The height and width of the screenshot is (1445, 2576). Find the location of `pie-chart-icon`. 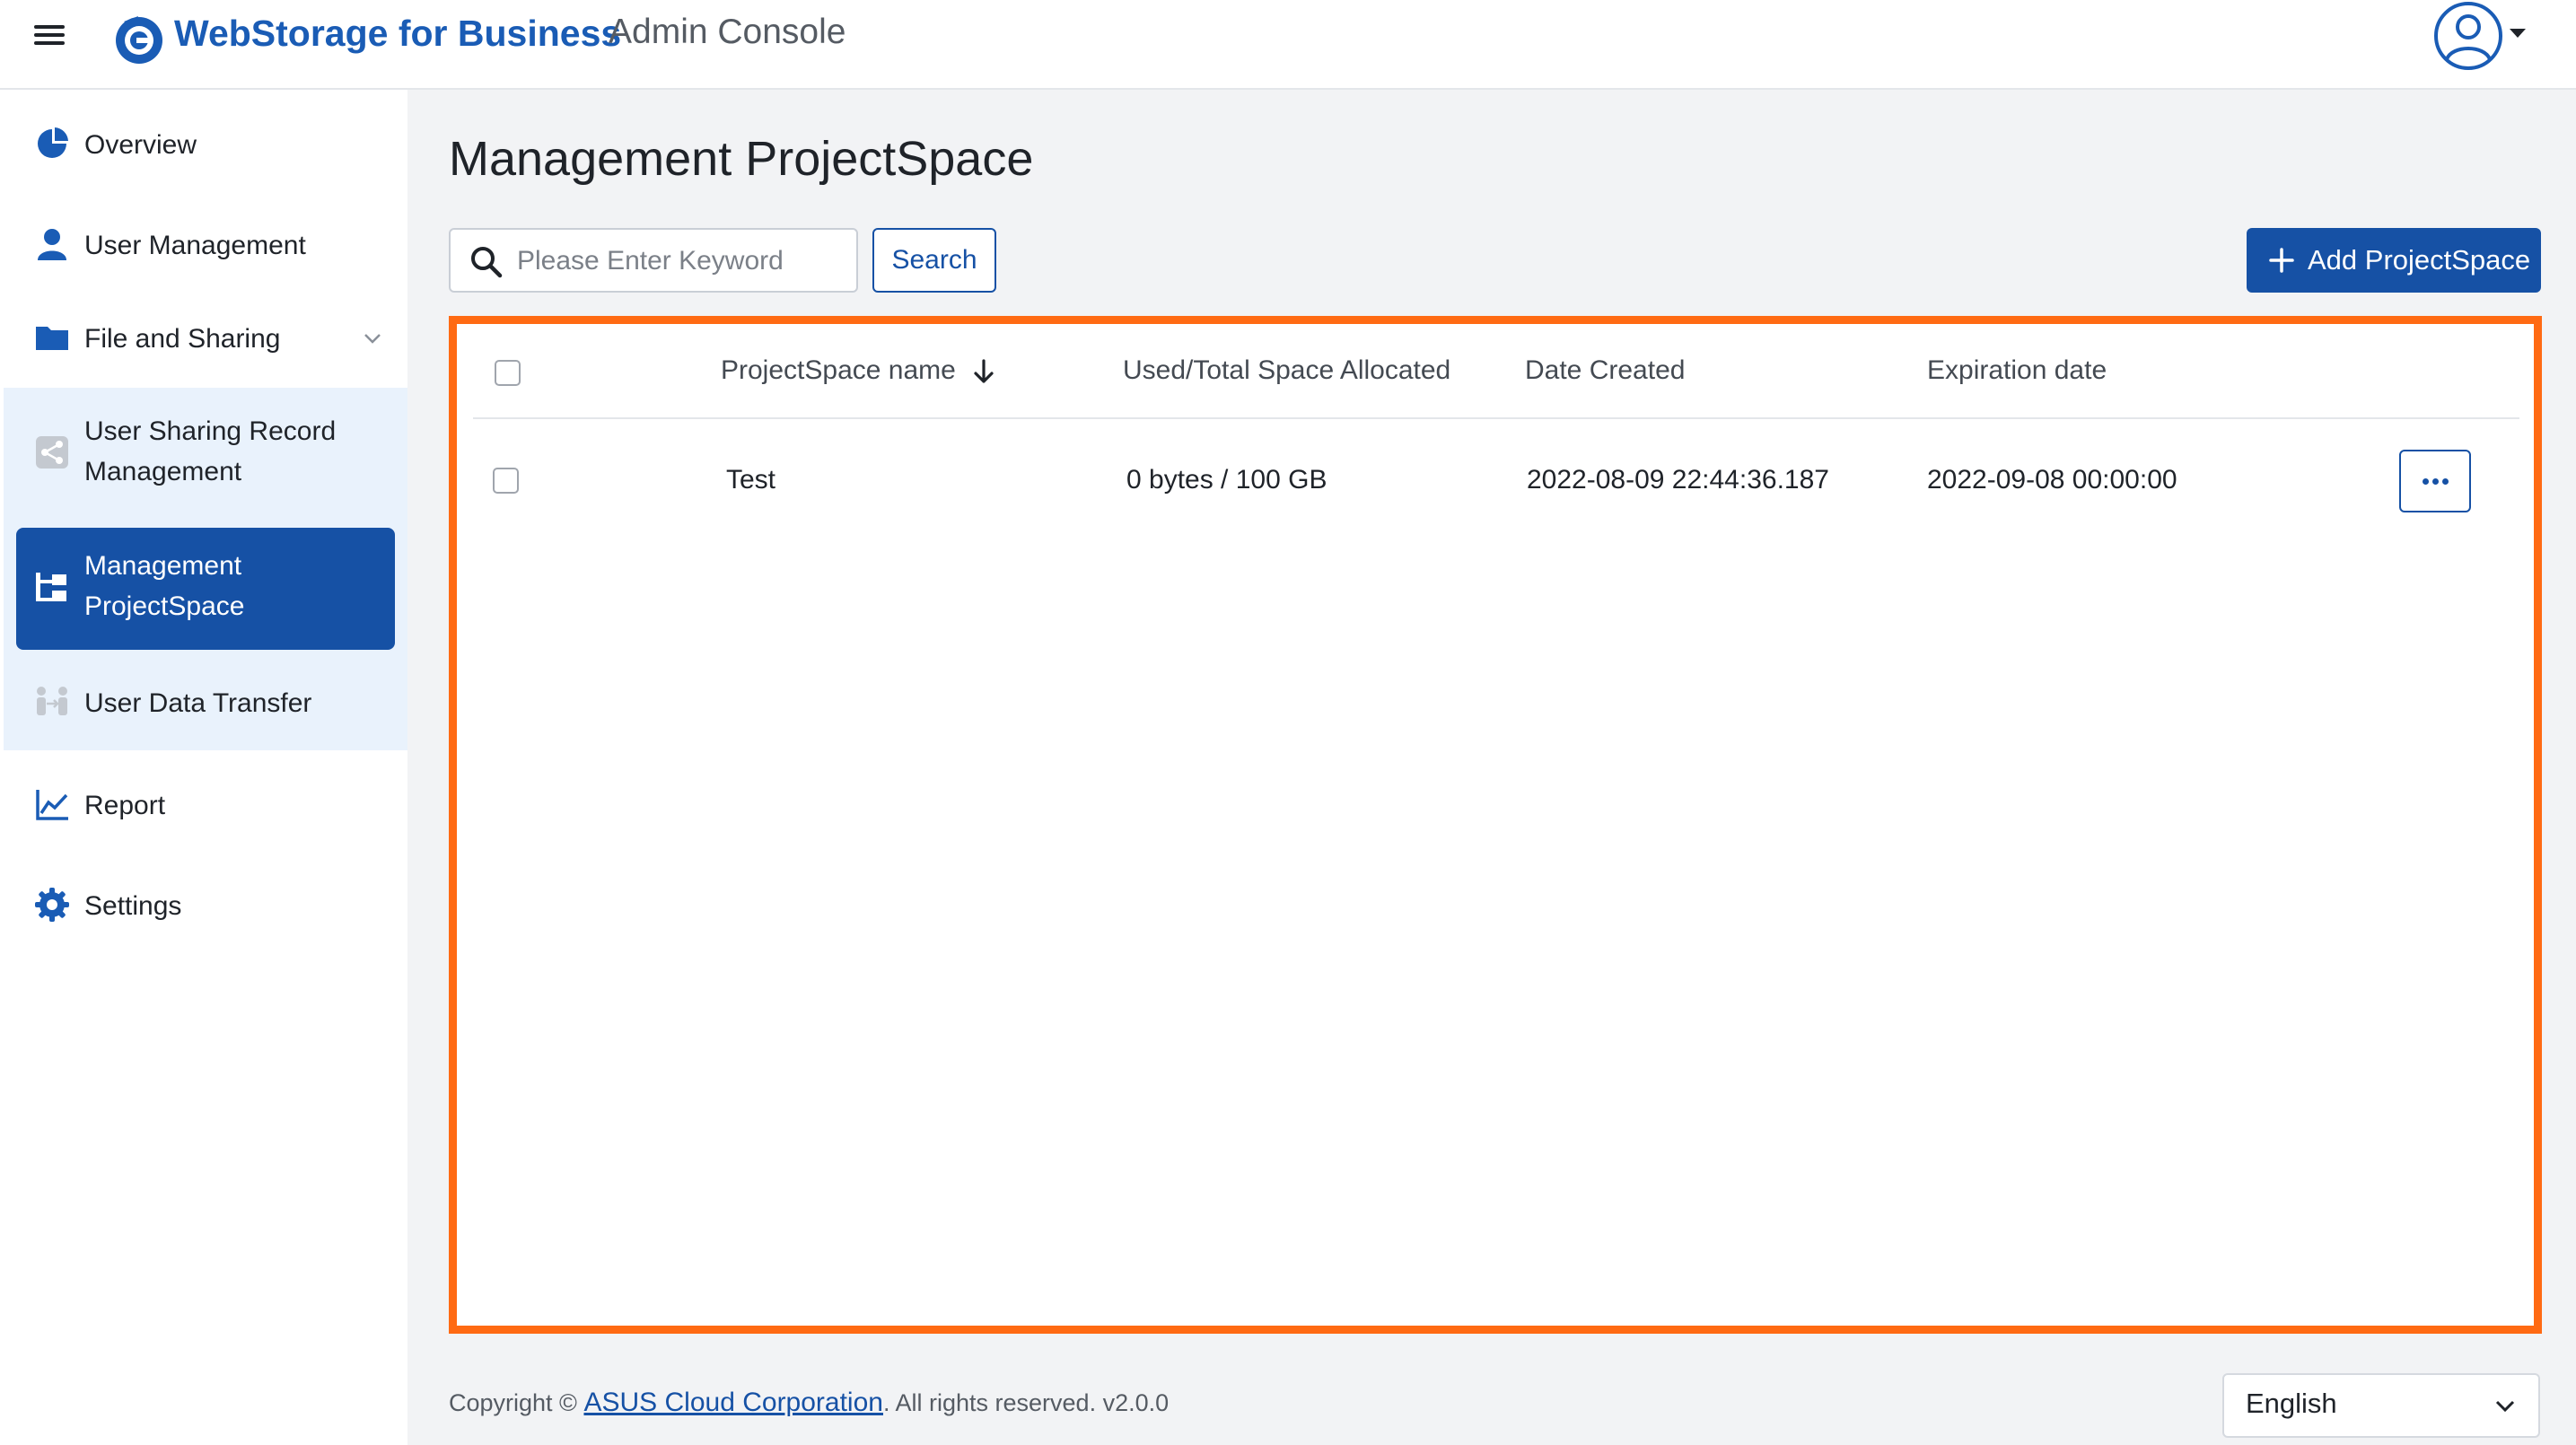

pie-chart-icon is located at coordinates (53, 142).